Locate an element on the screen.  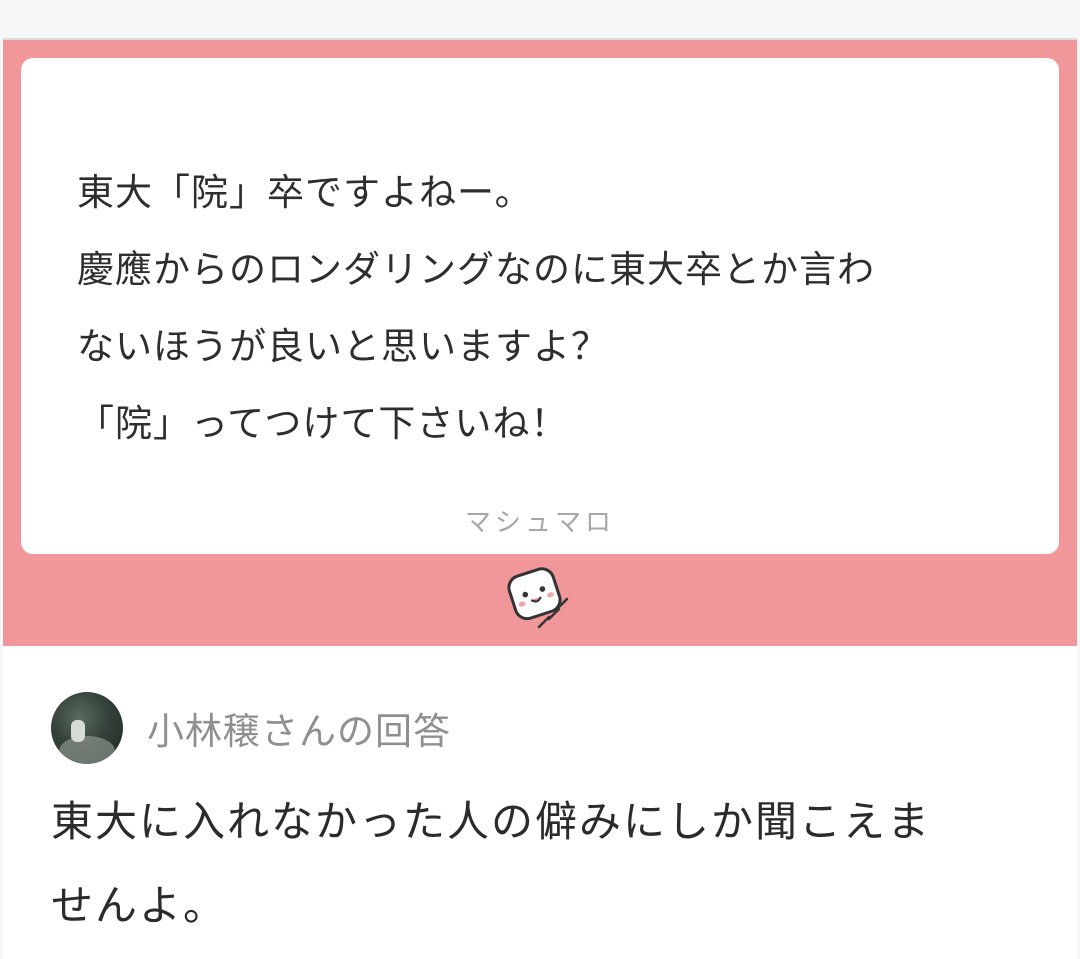
question-line: 慶應からのロンダリングなのに東大卒とか言わ is located at coordinates (476, 269).